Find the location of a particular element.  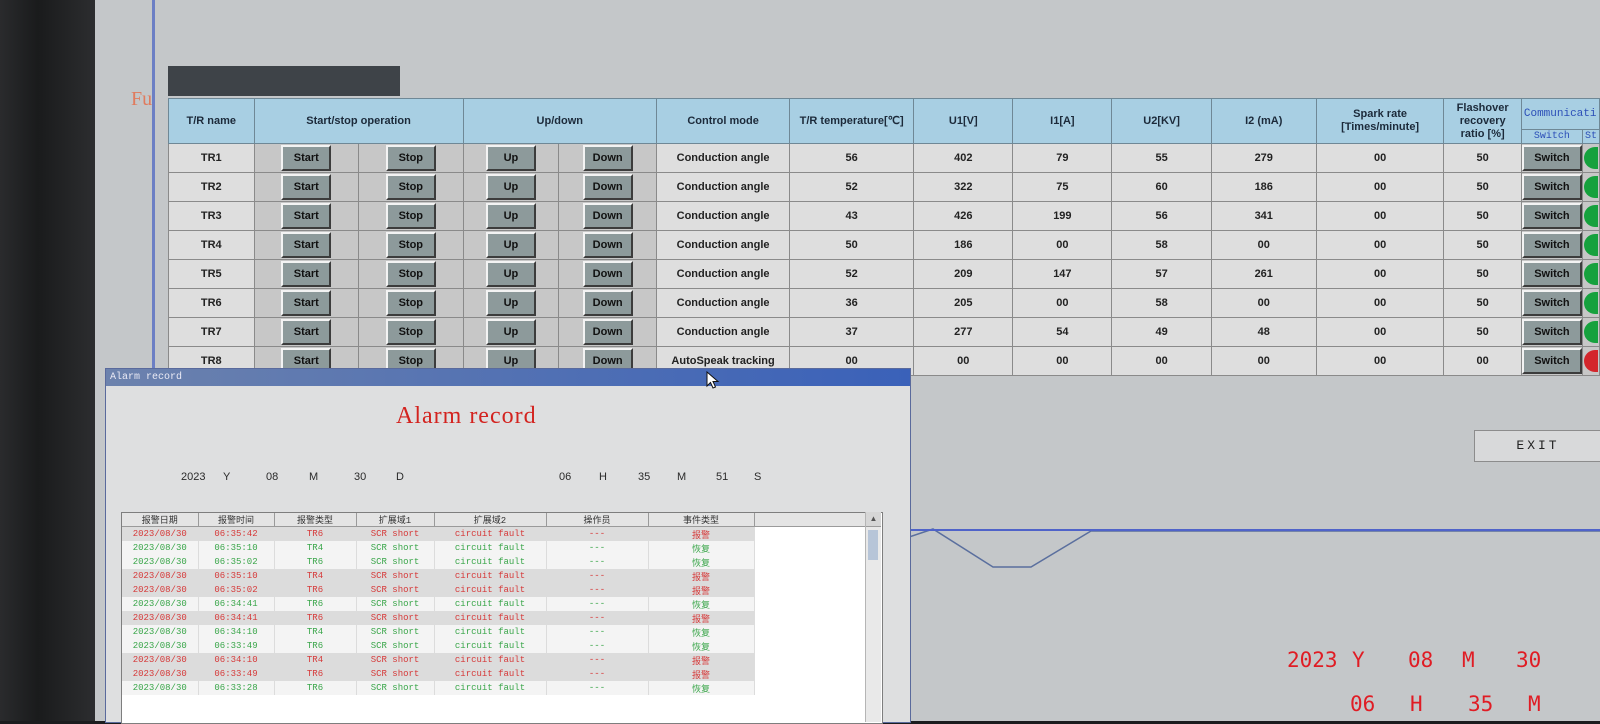

scroll-up-arrow-icon: ▲ is located at coordinates (873, 519).